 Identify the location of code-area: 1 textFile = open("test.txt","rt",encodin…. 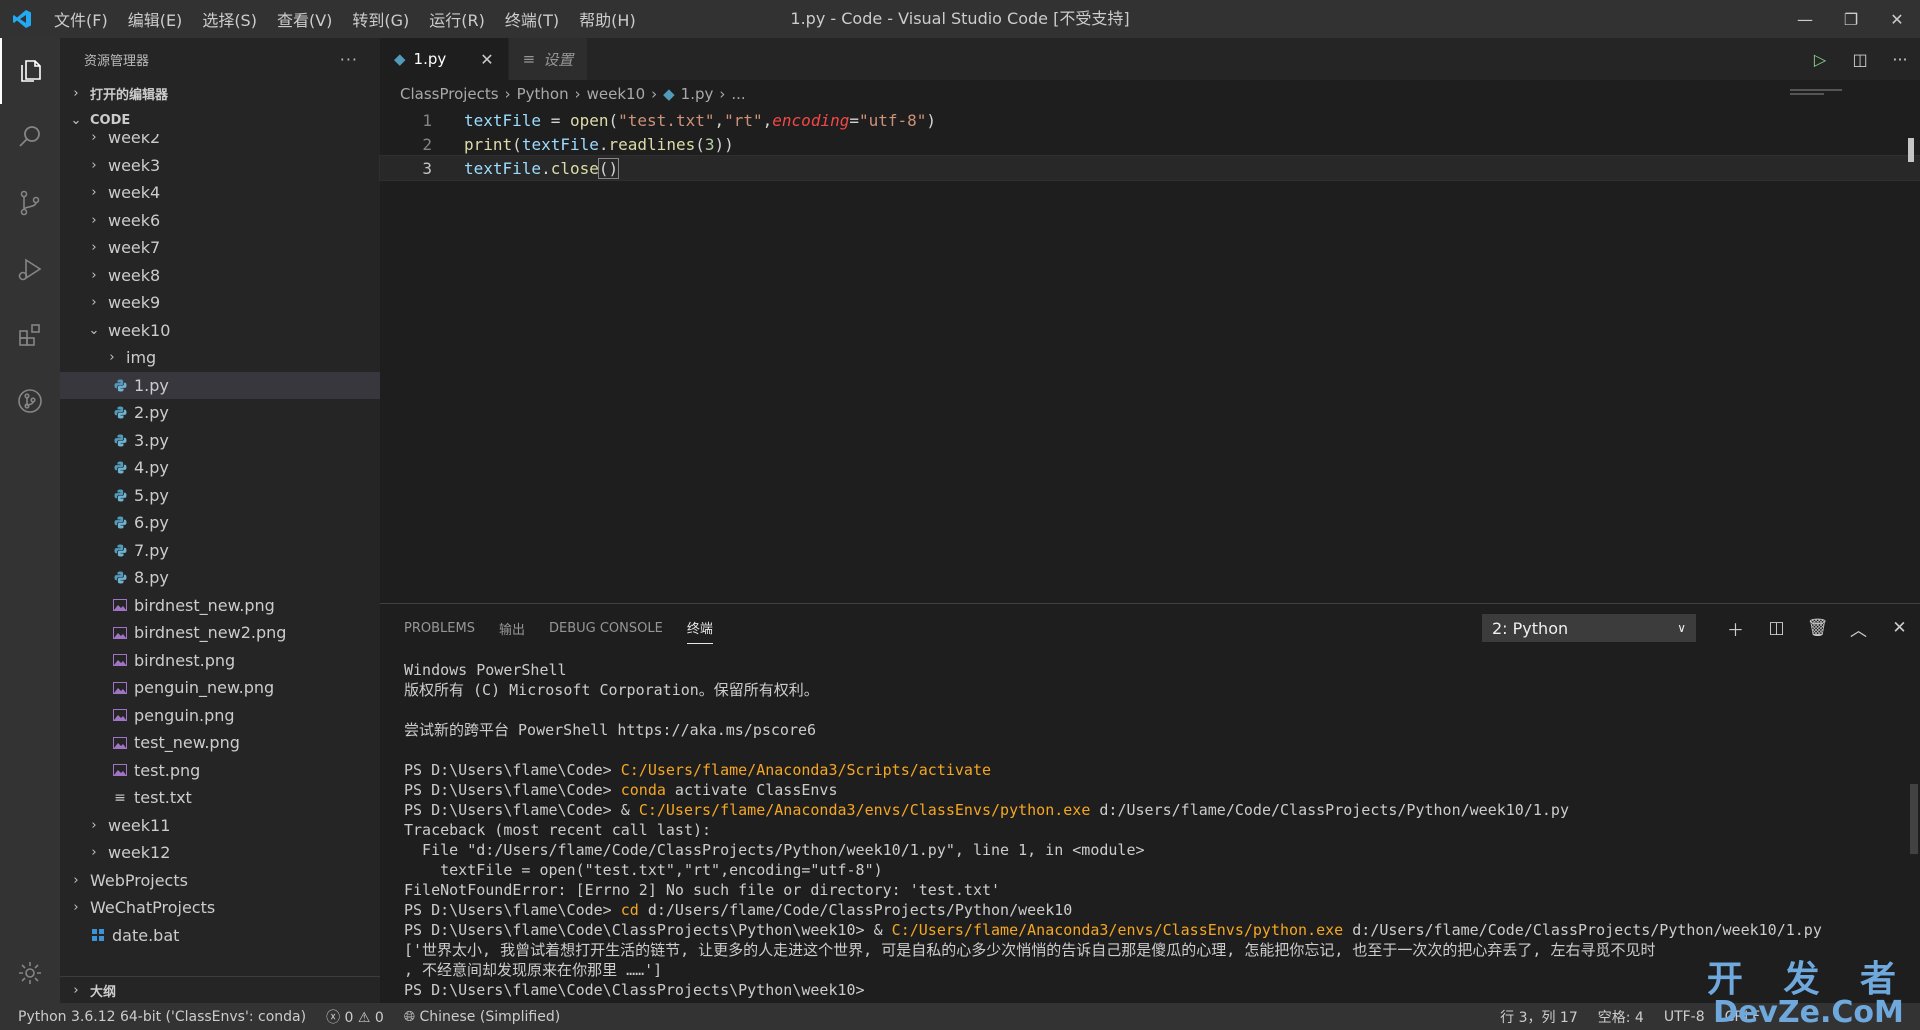
(1149, 144).